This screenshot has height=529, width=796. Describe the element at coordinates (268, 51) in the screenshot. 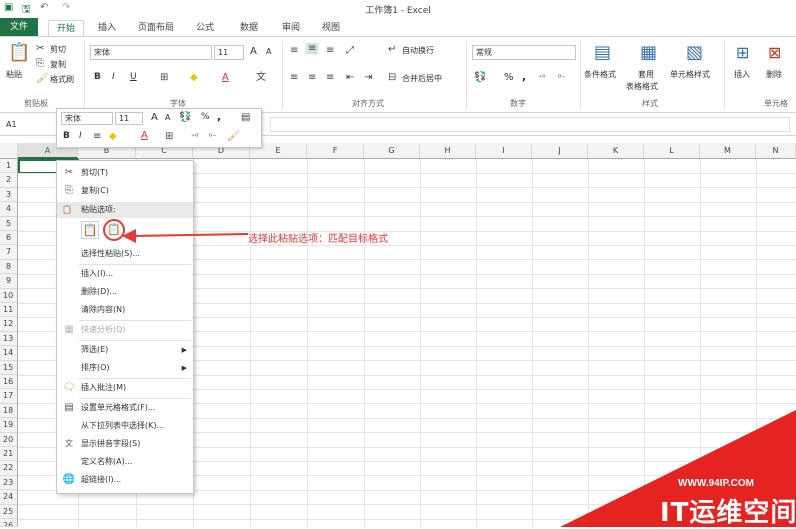

I see `shrink-font-button: A` at that location.